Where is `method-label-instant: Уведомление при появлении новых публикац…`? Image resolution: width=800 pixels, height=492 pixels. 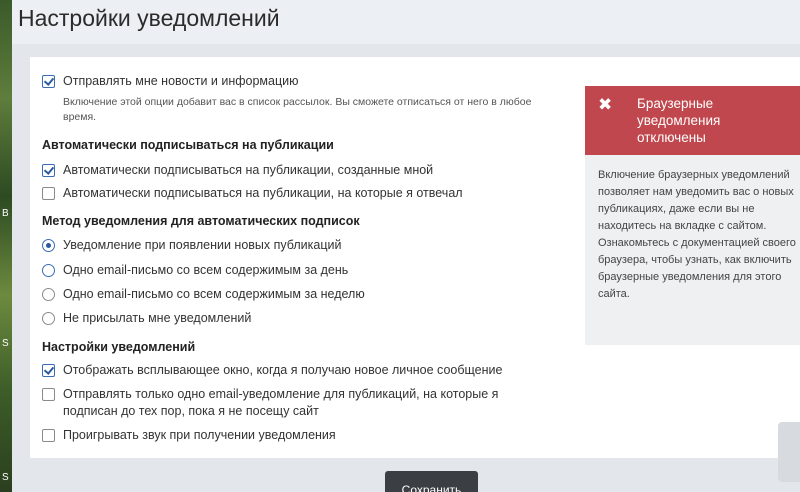
method-label-instant: Уведомление при появлении новых публикац… is located at coordinates (202, 245).